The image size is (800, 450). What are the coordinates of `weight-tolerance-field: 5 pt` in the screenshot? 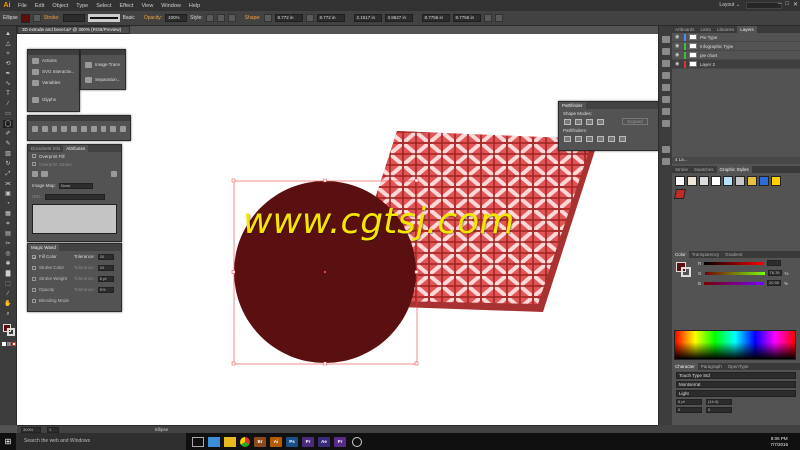 It's located at (105, 278).